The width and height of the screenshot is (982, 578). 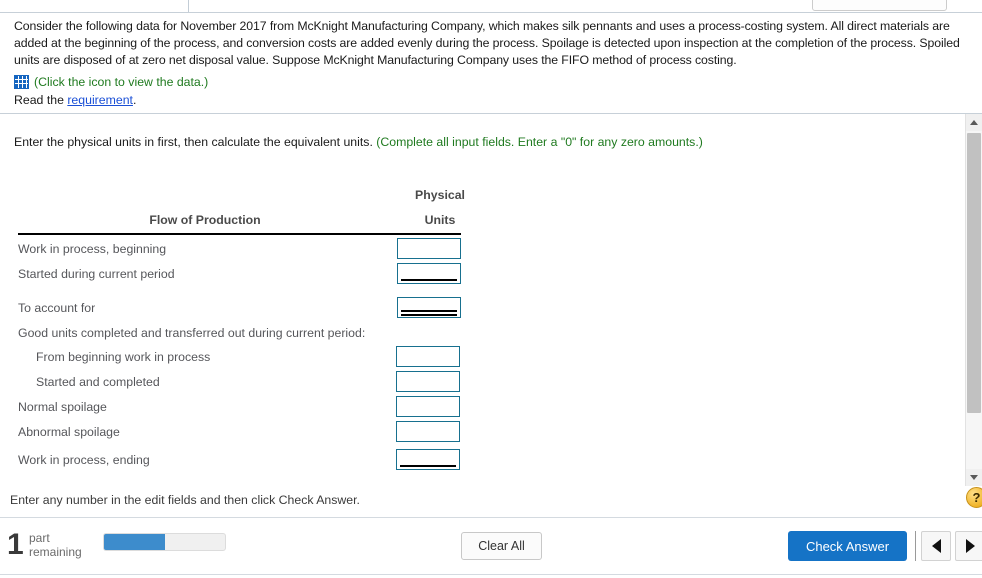 I want to click on work-area-scrollbar, so click(x=973, y=300).